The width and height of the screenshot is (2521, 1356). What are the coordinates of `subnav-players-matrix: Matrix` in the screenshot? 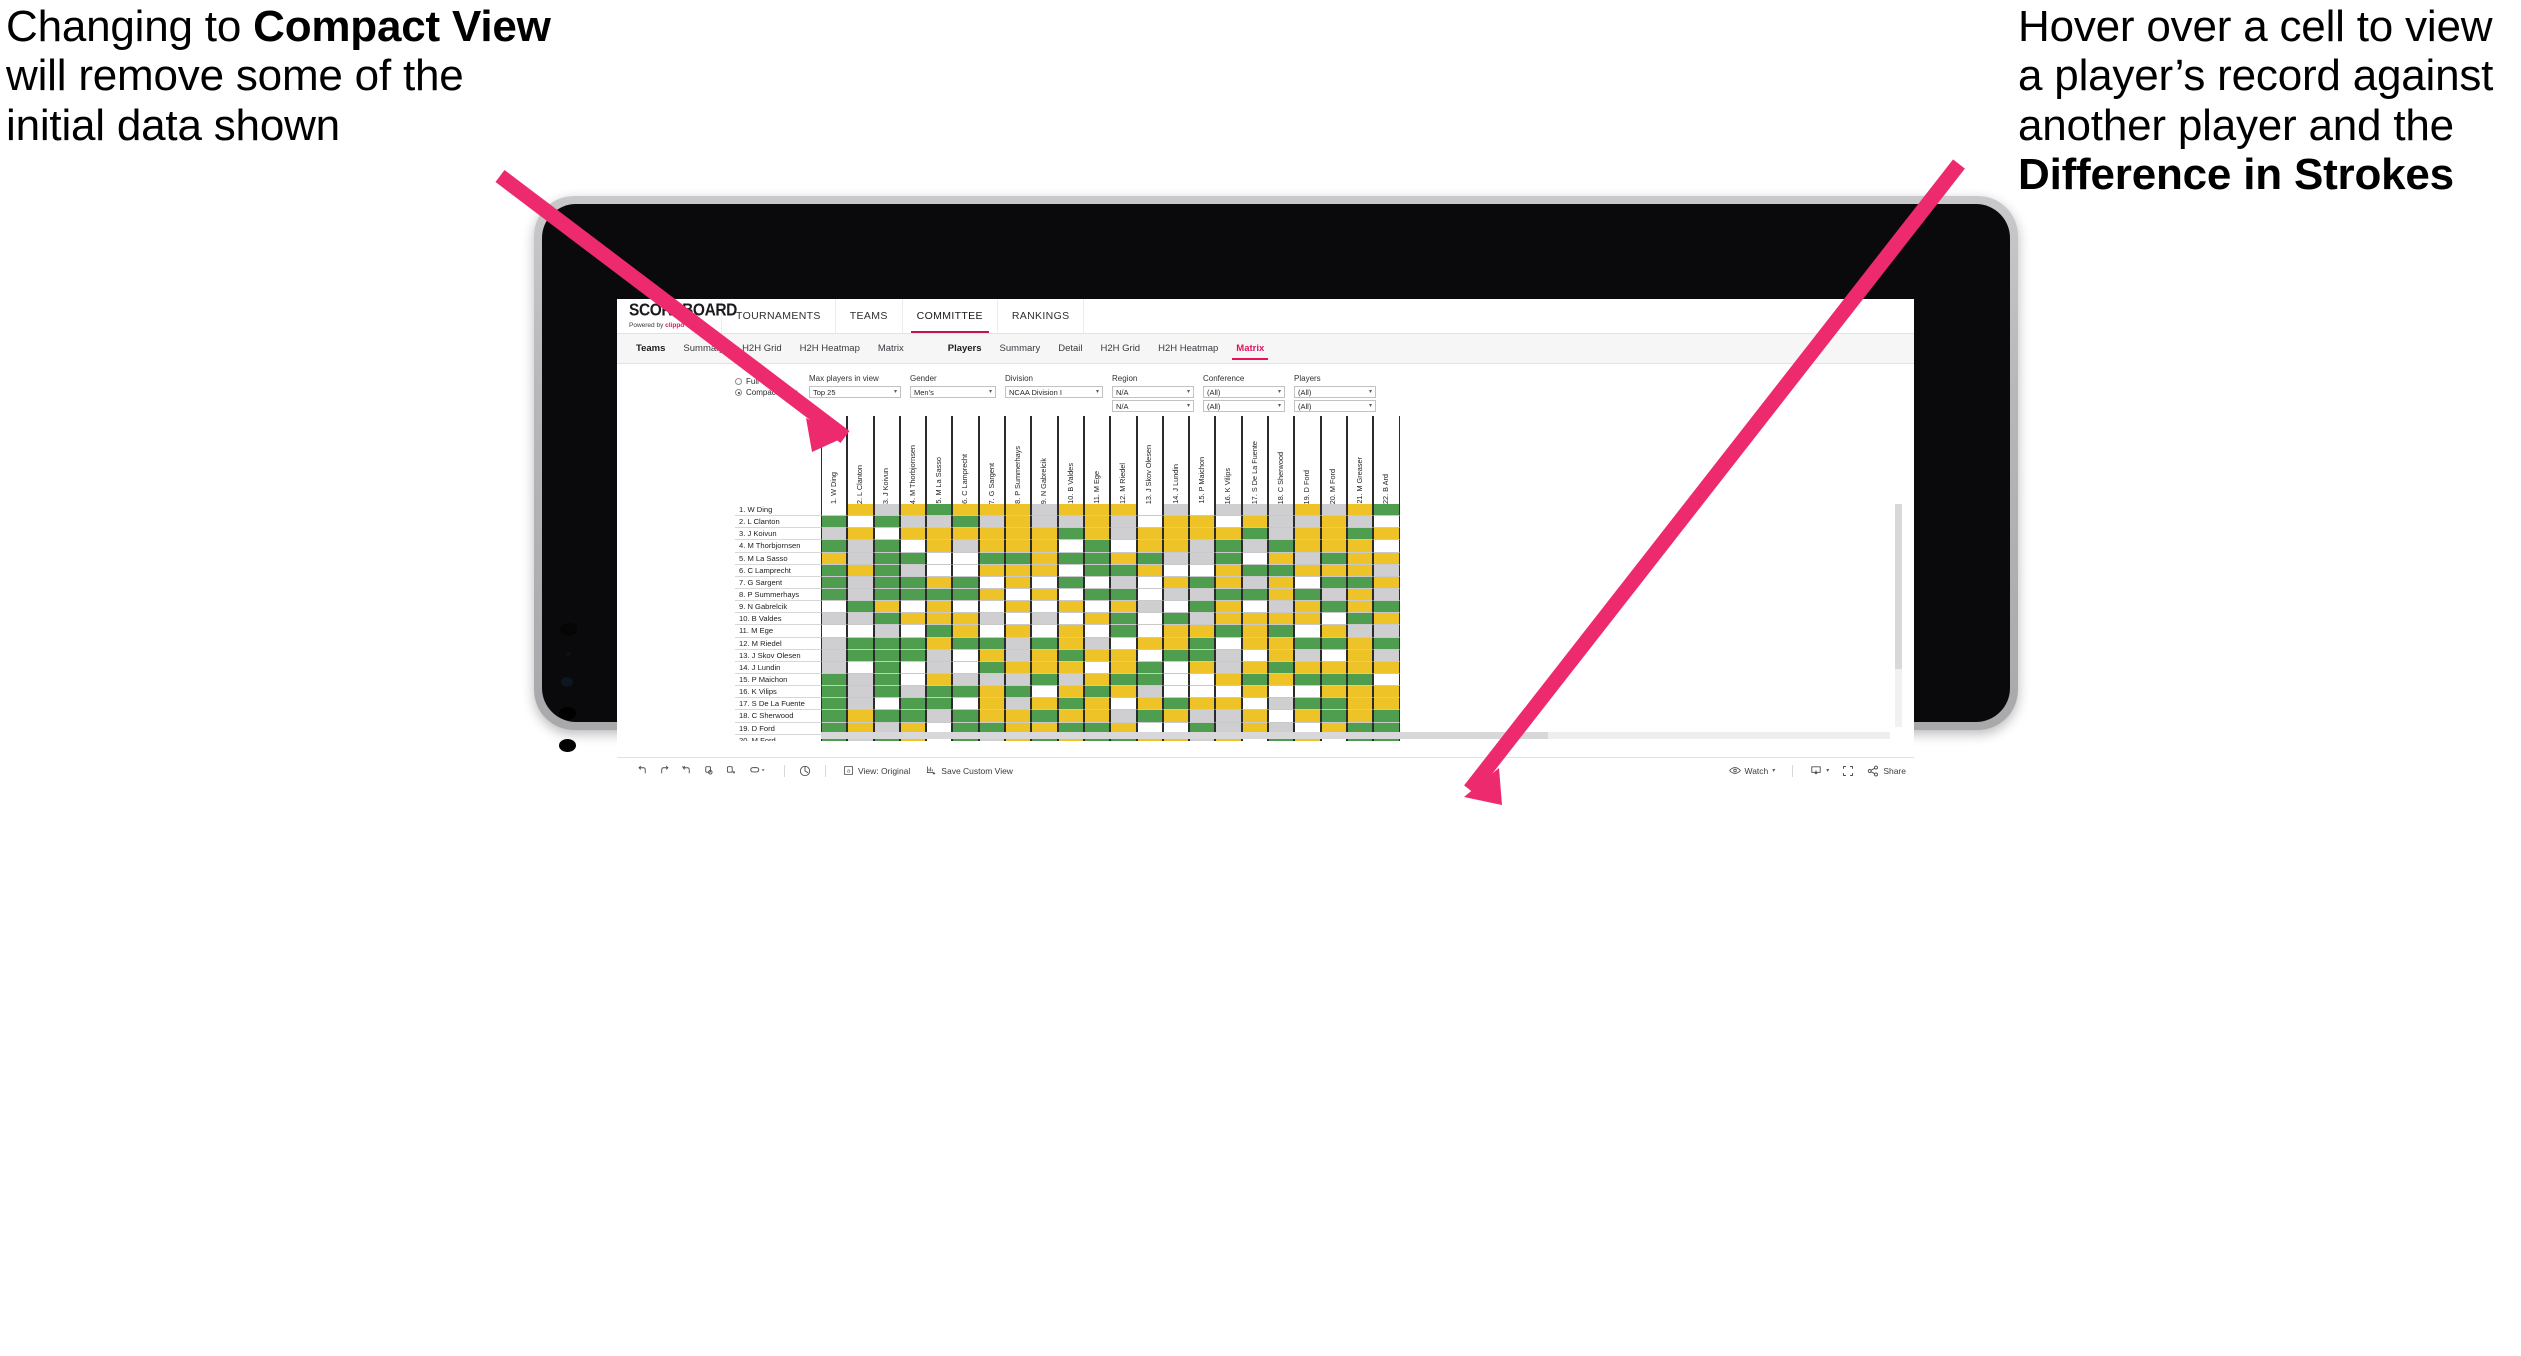 It's located at (1250, 349).